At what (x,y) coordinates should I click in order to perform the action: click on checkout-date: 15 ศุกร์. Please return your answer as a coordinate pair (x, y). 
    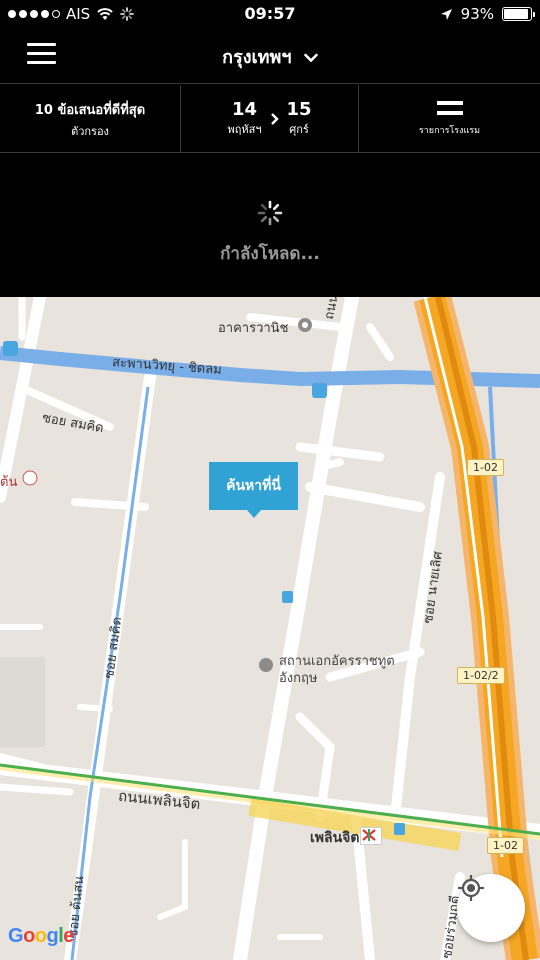
    Looking at the image, I should click on (299, 119).